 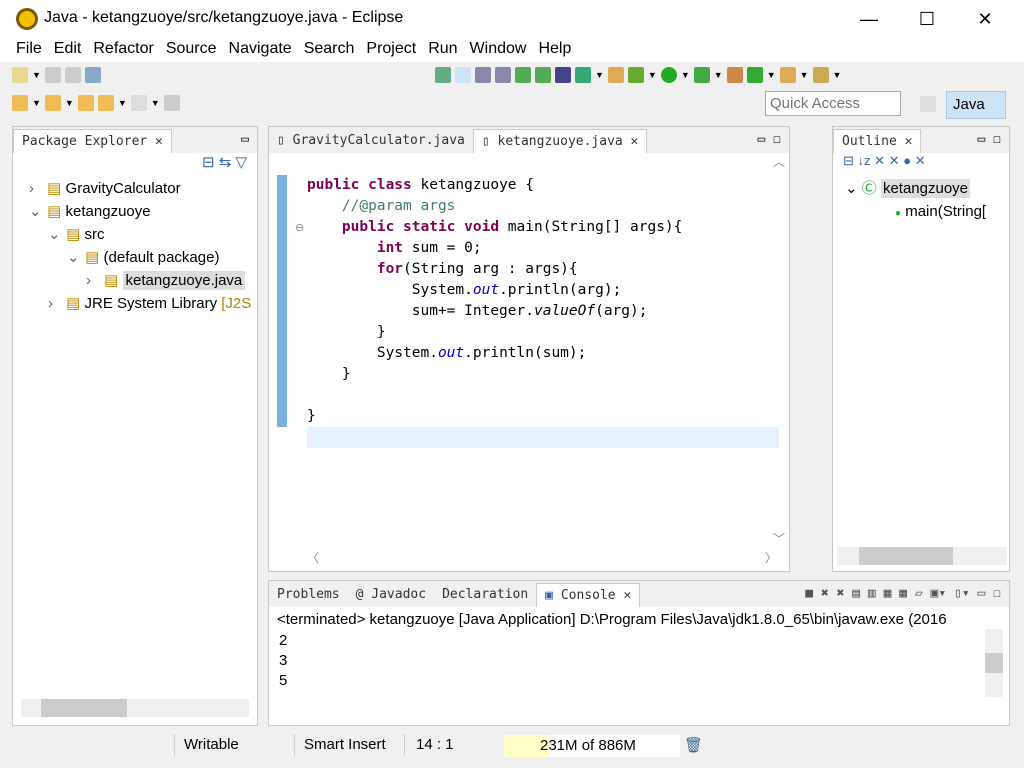 I want to click on heap-status: 231M of 886M, so click(x=592, y=746).